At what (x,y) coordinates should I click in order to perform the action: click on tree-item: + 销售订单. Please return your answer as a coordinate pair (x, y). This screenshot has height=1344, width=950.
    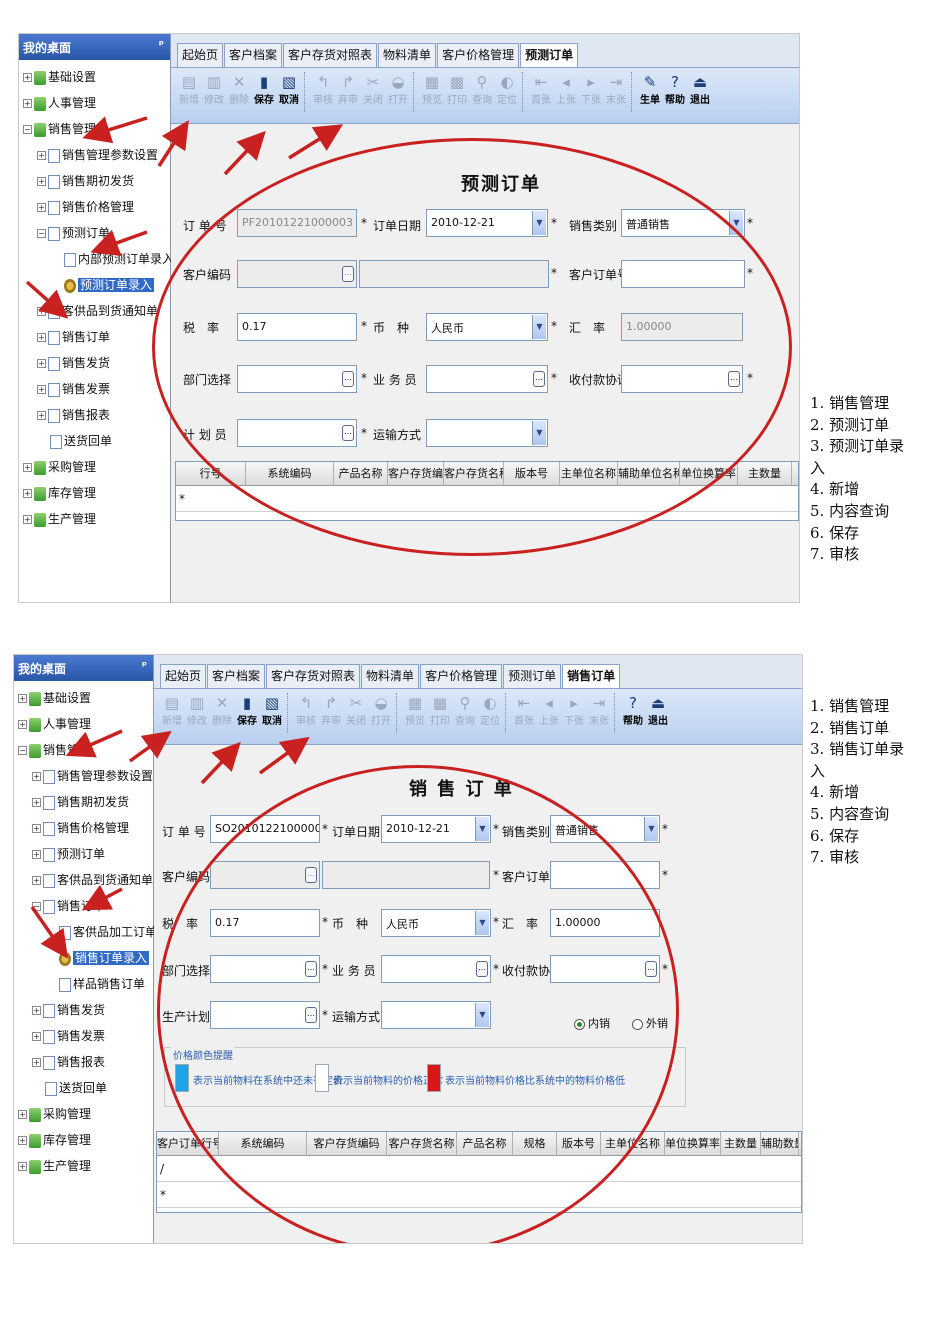
    Looking at the image, I should click on (94, 337).